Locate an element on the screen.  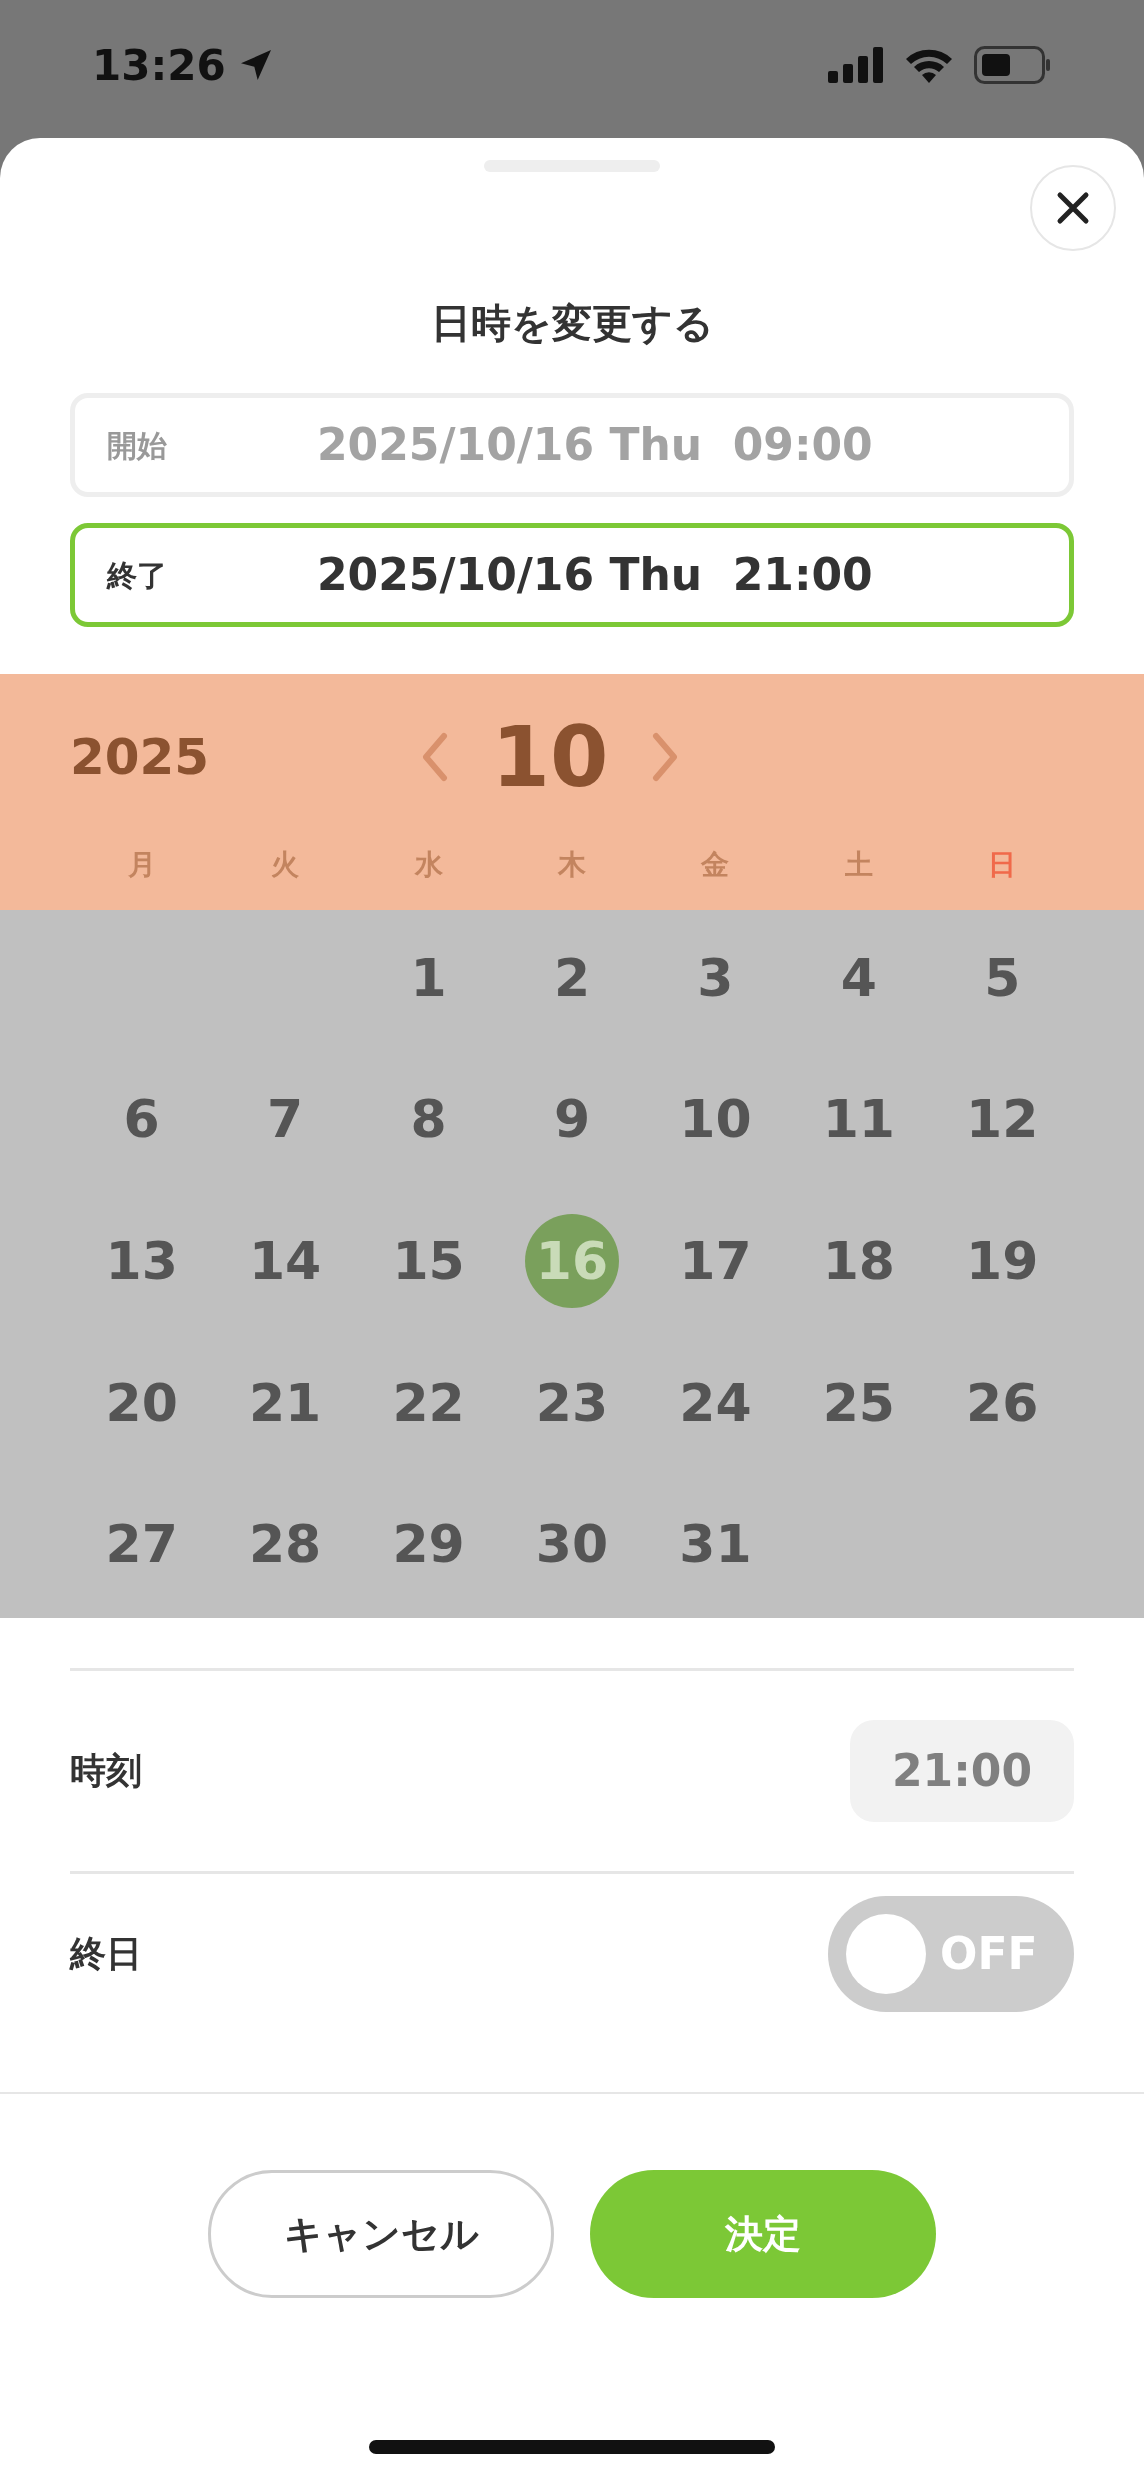
signal-icon is located at coordinates (856, 65).